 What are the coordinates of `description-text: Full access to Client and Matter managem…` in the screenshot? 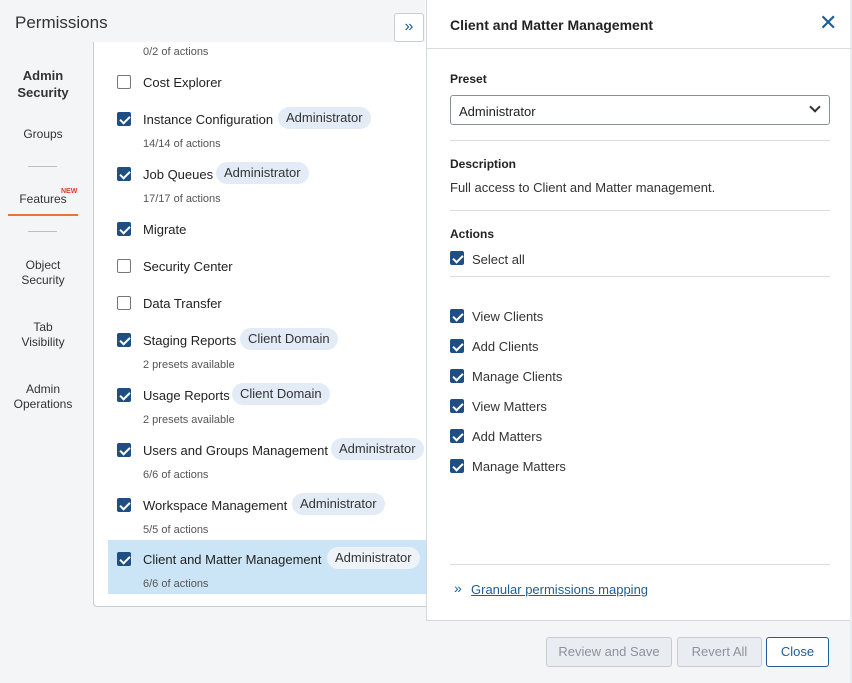 It's located at (583, 187).